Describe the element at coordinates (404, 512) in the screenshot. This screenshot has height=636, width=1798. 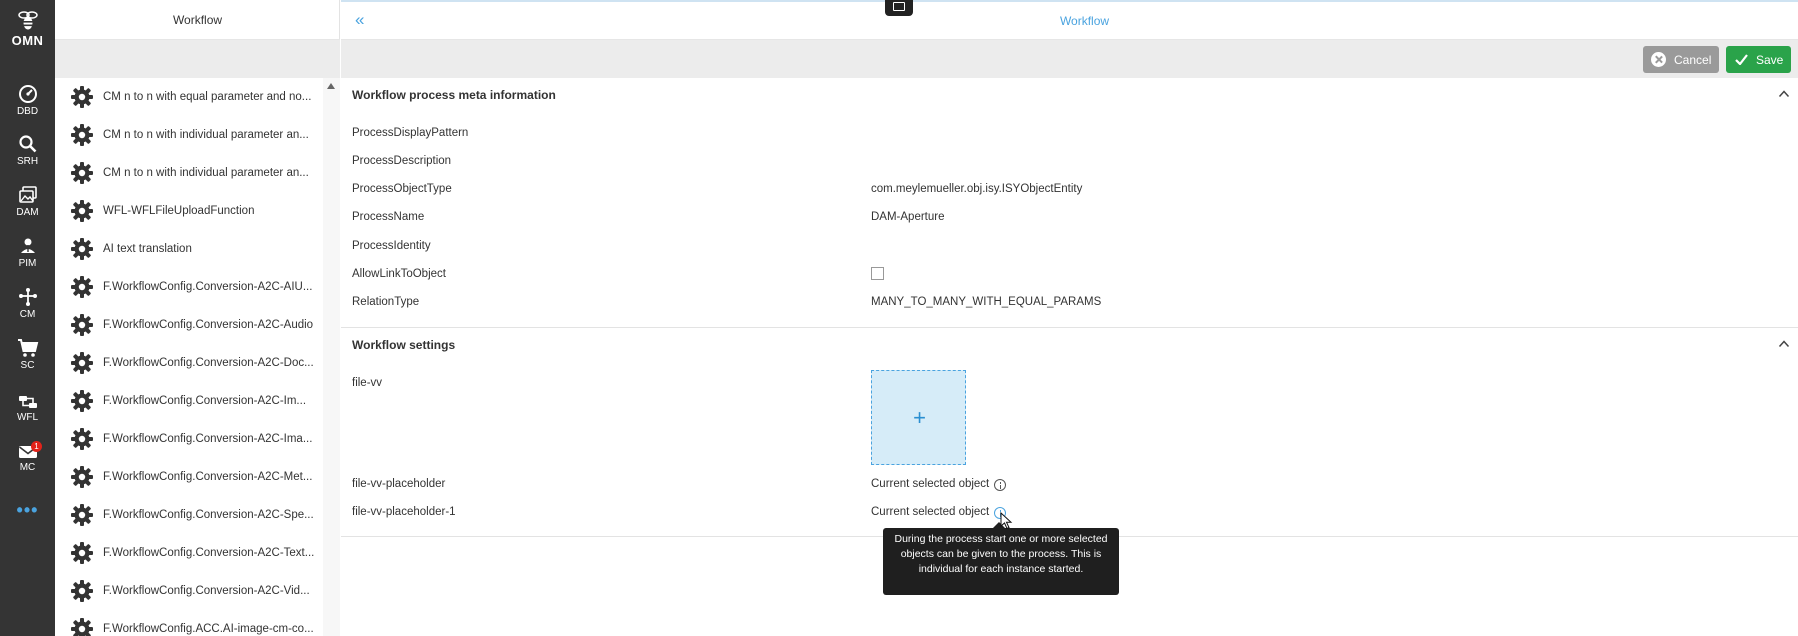
I see `field-label-file-vv-placeholder-1: file-vv-placeholder-1` at that location.